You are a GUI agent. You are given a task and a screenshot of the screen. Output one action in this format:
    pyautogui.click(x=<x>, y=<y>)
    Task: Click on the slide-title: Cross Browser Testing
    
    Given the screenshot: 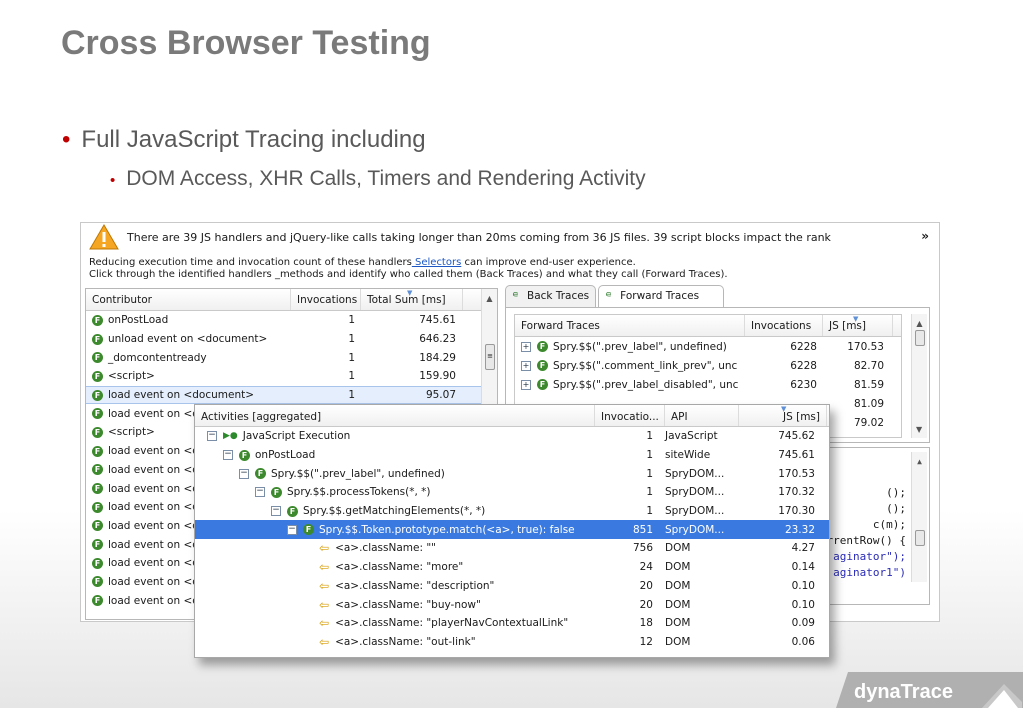 What is the action you would take?
    pyautogui.click(x=246, y=43)
    